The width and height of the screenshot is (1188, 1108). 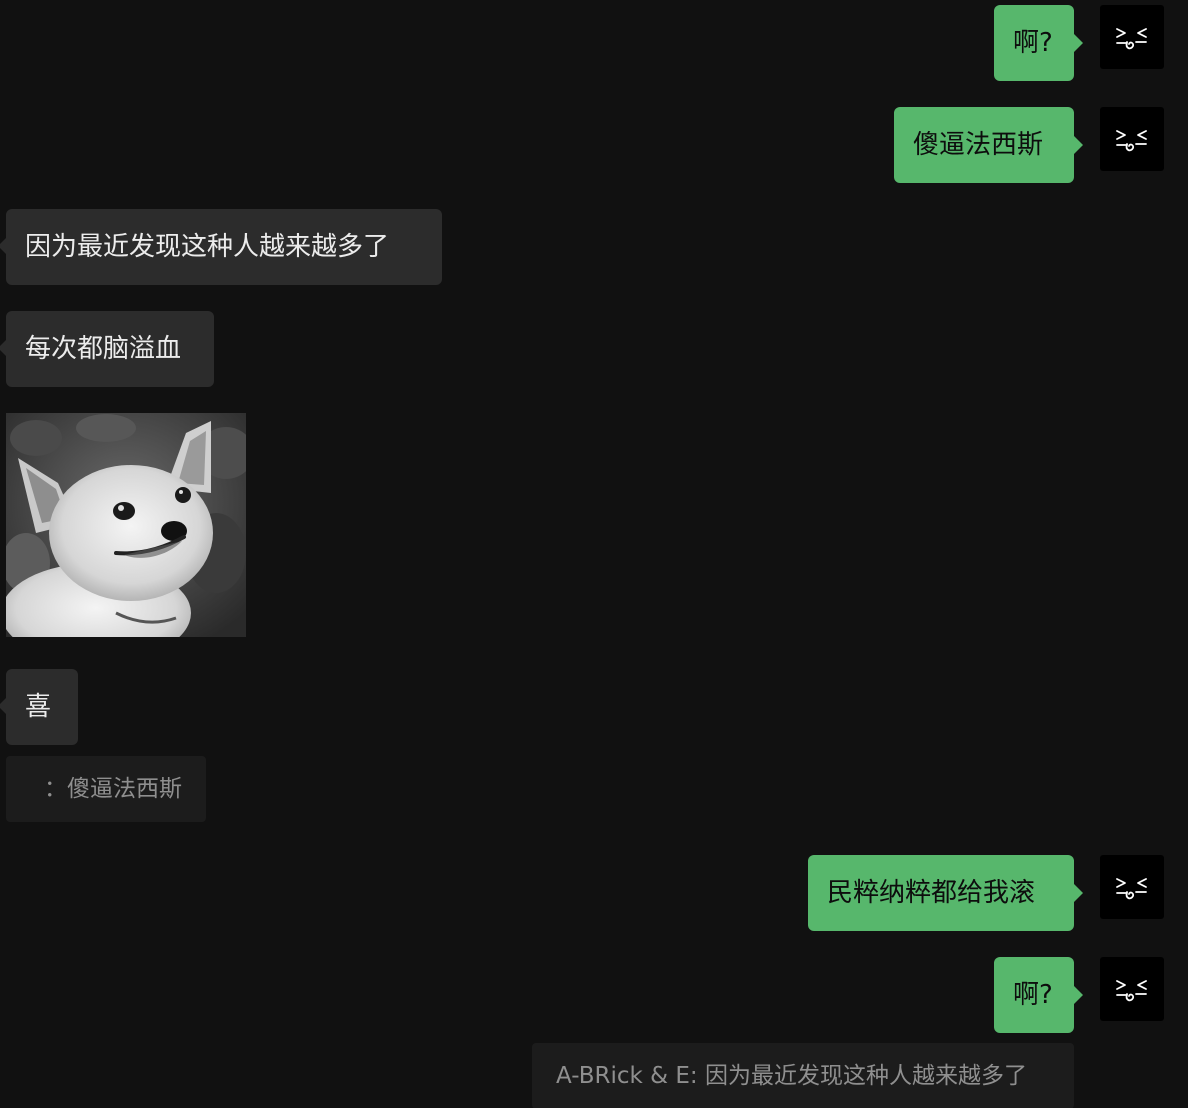 I want to click on message-bubble-incoming: 喜, so click(x=39, y=707).